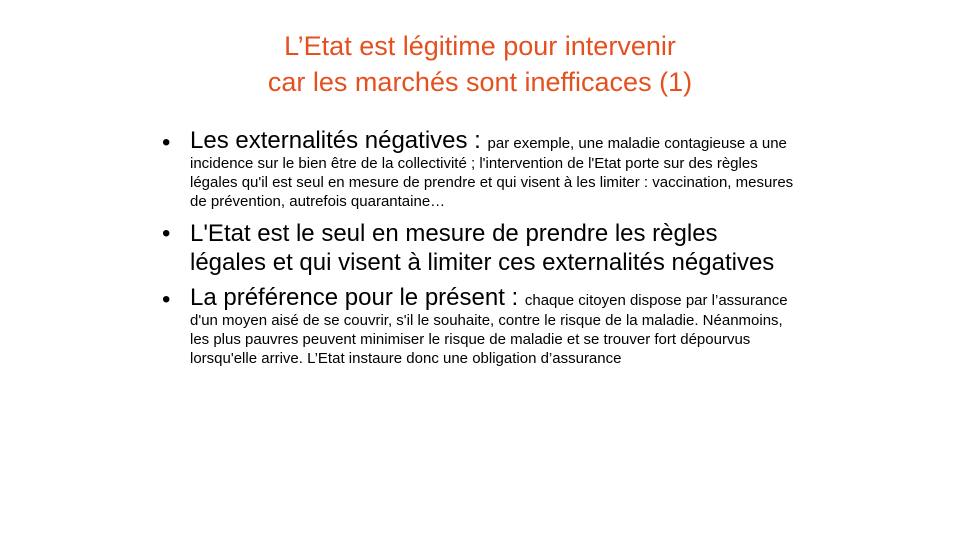 This screenshot has width=960, height=540. What do you see at coordinates (357, 297) in the screenshot?
I see `bullet-lead: La préférence pour le présent :` at bounding box center [357, 297].